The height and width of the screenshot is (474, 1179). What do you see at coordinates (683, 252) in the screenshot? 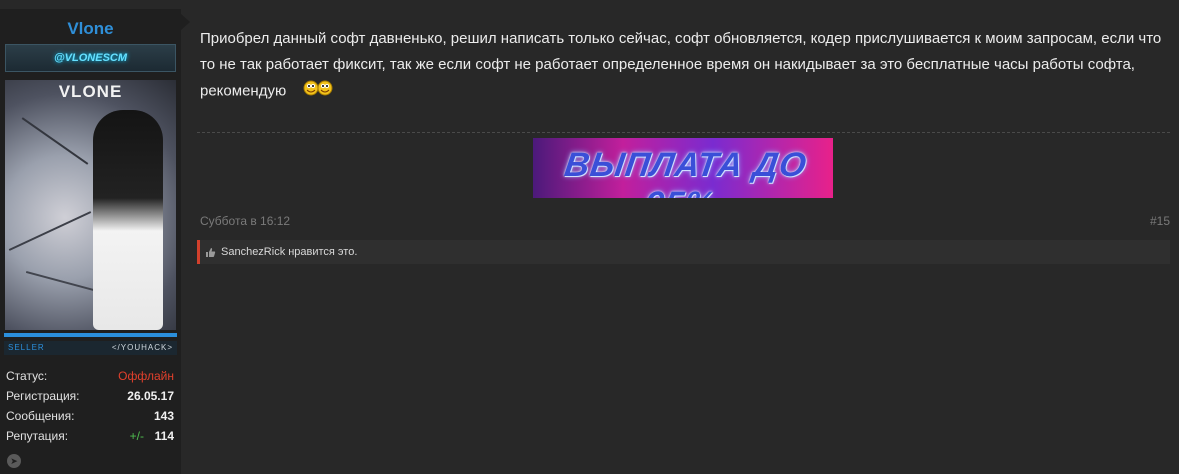
I see `likes-summary: SanchezRick нравится это.` at bounding box center [683, 252].